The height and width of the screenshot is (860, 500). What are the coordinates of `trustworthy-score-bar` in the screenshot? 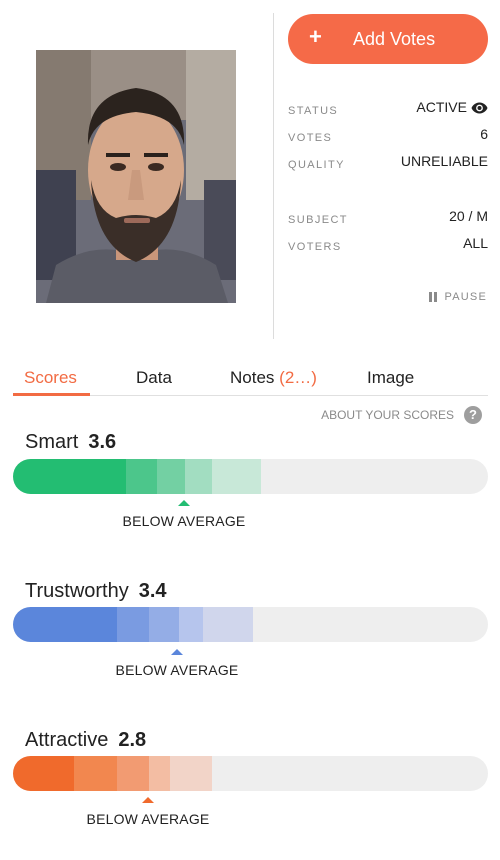 It's located at (250, 624).